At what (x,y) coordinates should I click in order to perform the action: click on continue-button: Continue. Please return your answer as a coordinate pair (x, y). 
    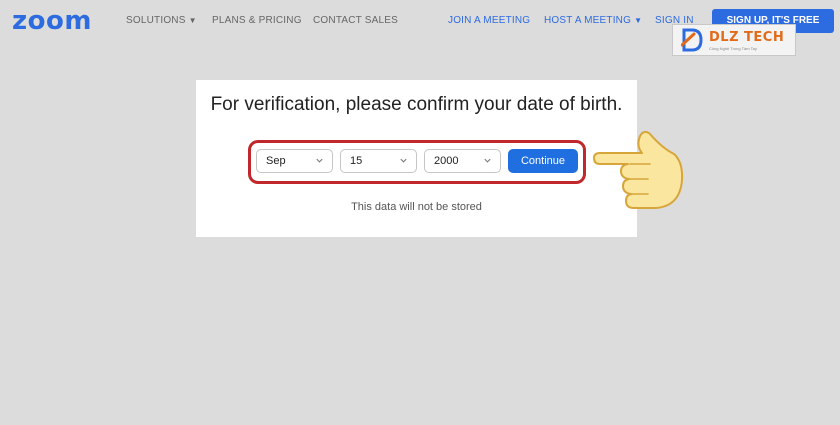
    Looking at the image, I should click on (543, 161).